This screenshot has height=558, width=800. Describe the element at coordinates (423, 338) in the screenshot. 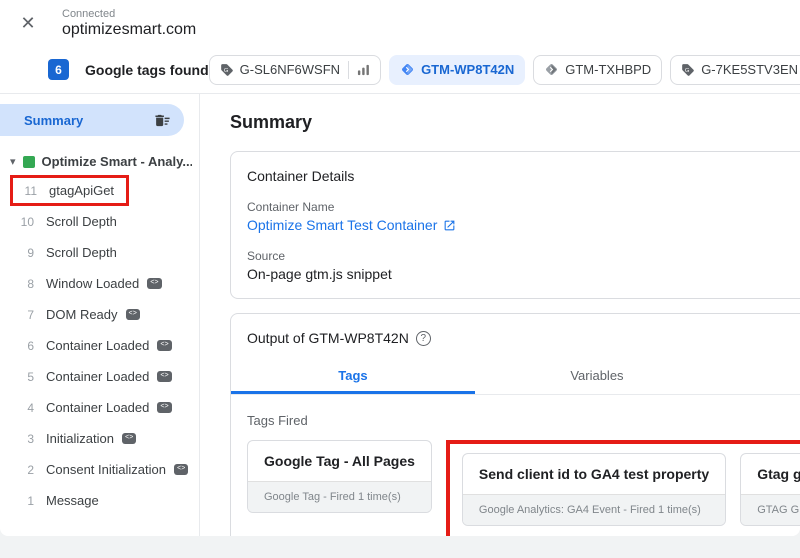

I see `help-icon: ?` at that location.